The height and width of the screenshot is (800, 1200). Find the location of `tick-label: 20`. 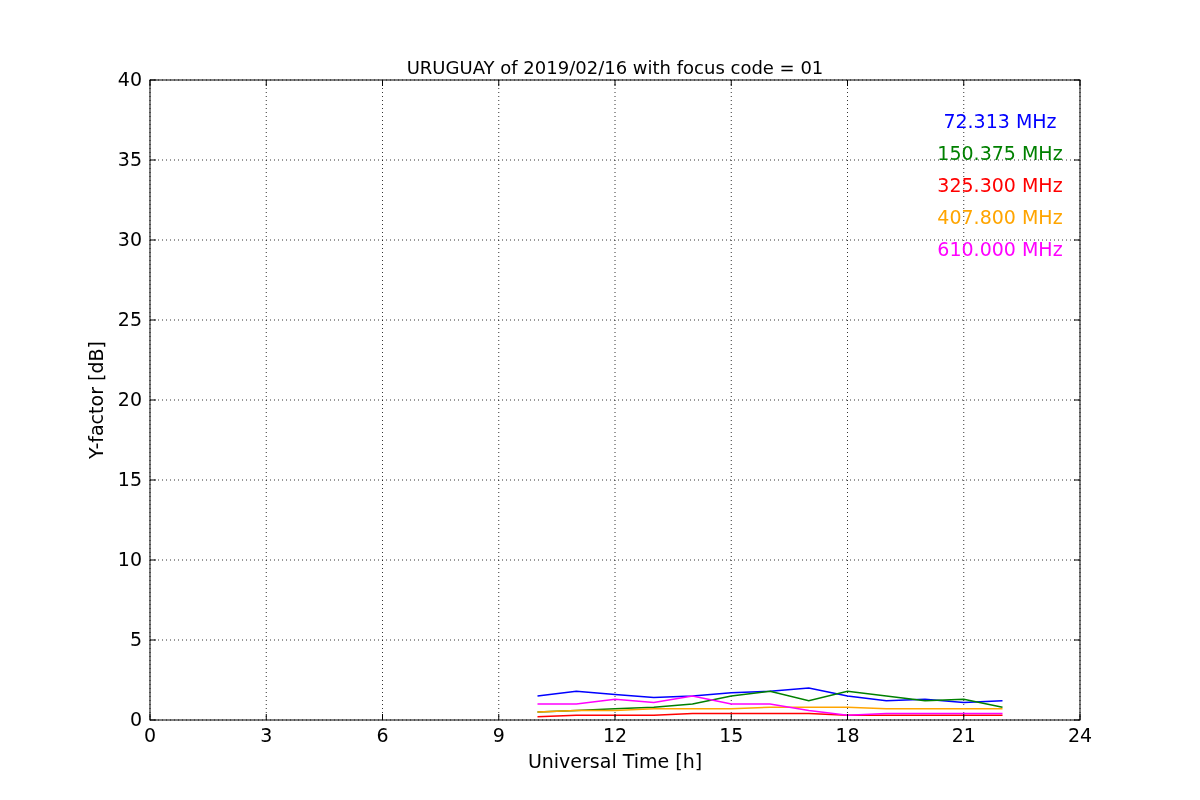

tick-label: 20 is located at coordinates (129, 399).